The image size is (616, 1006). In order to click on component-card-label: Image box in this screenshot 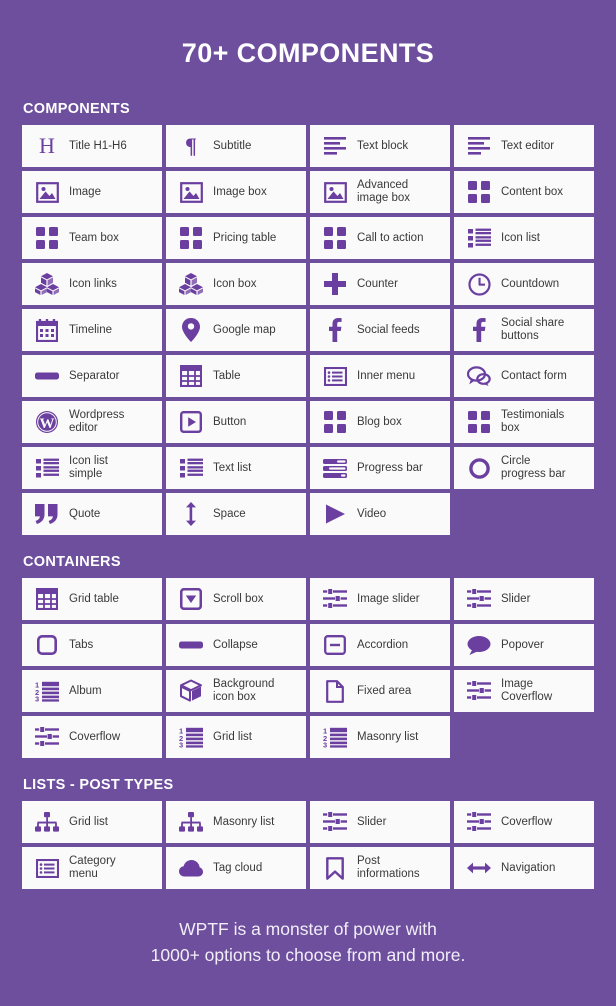, I will do `click(240, 191)`.